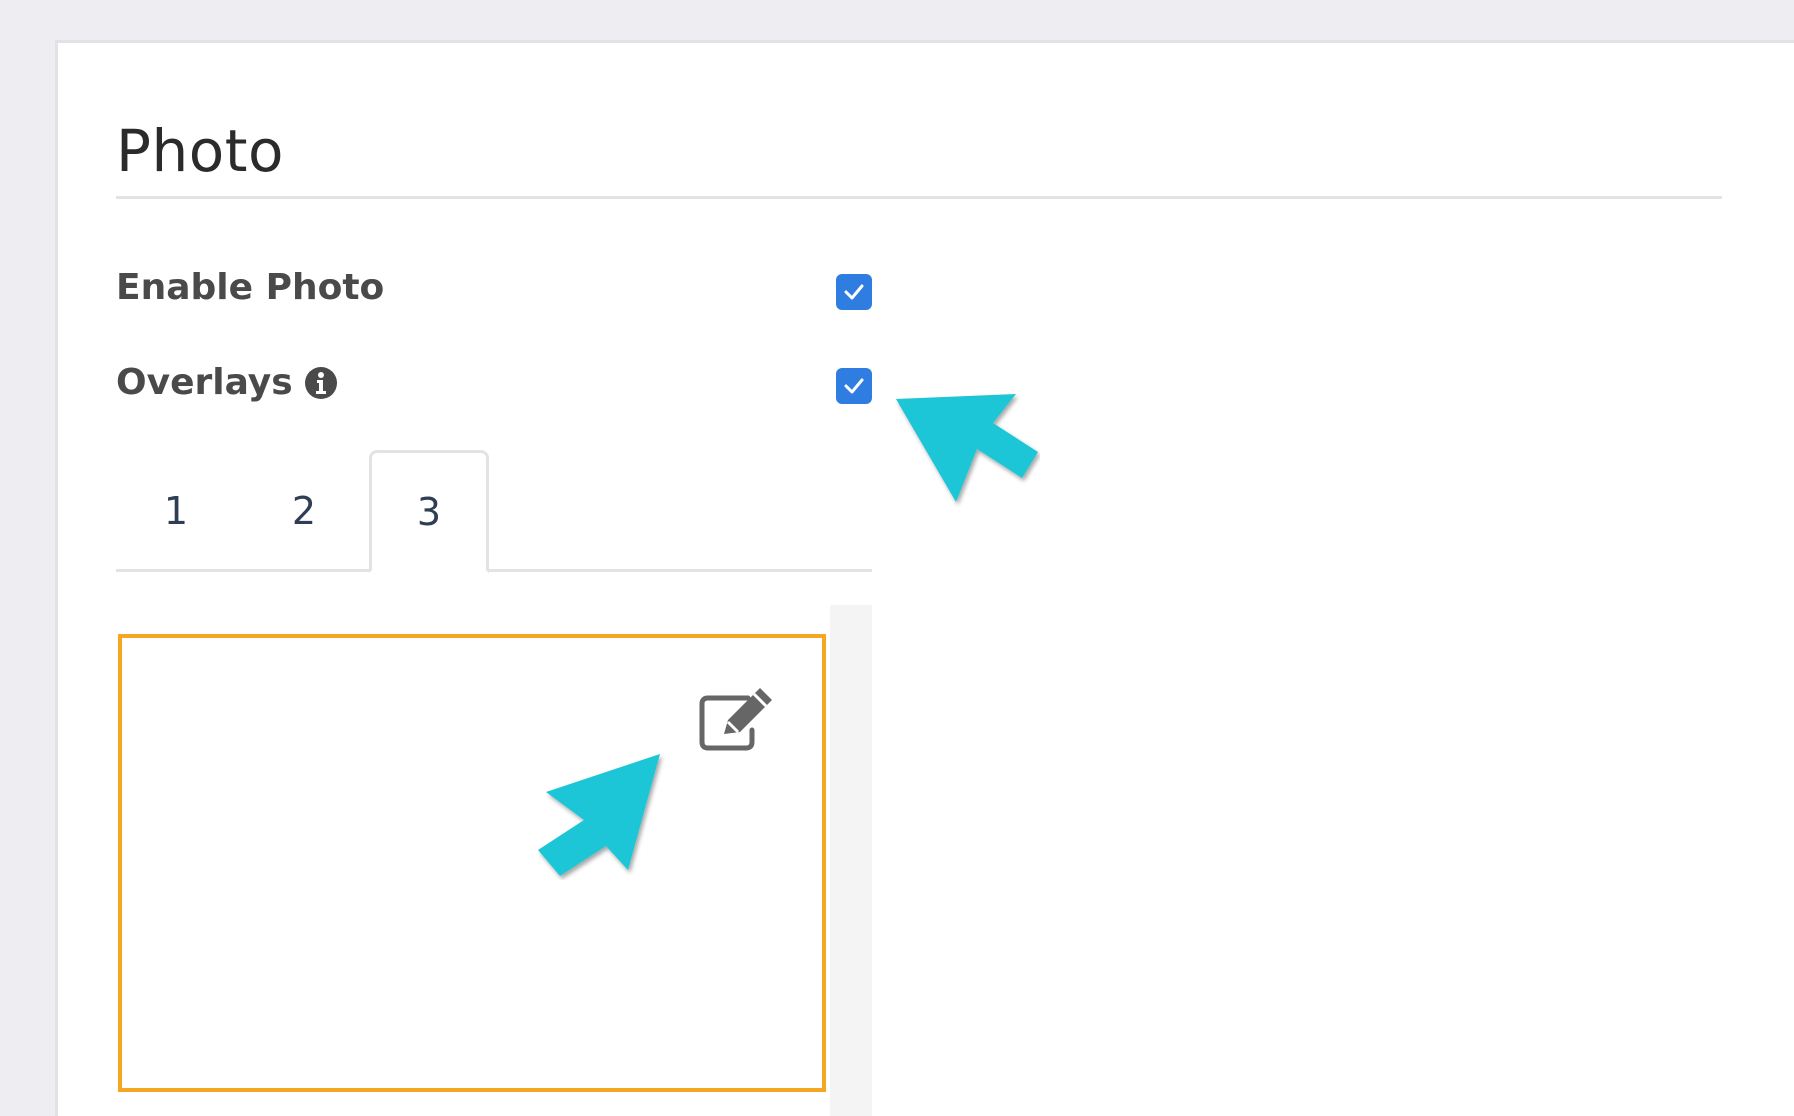 The width and height of the screenshot is (1794, 1116). I want to click on tab-2: 2, so click(304, 511).